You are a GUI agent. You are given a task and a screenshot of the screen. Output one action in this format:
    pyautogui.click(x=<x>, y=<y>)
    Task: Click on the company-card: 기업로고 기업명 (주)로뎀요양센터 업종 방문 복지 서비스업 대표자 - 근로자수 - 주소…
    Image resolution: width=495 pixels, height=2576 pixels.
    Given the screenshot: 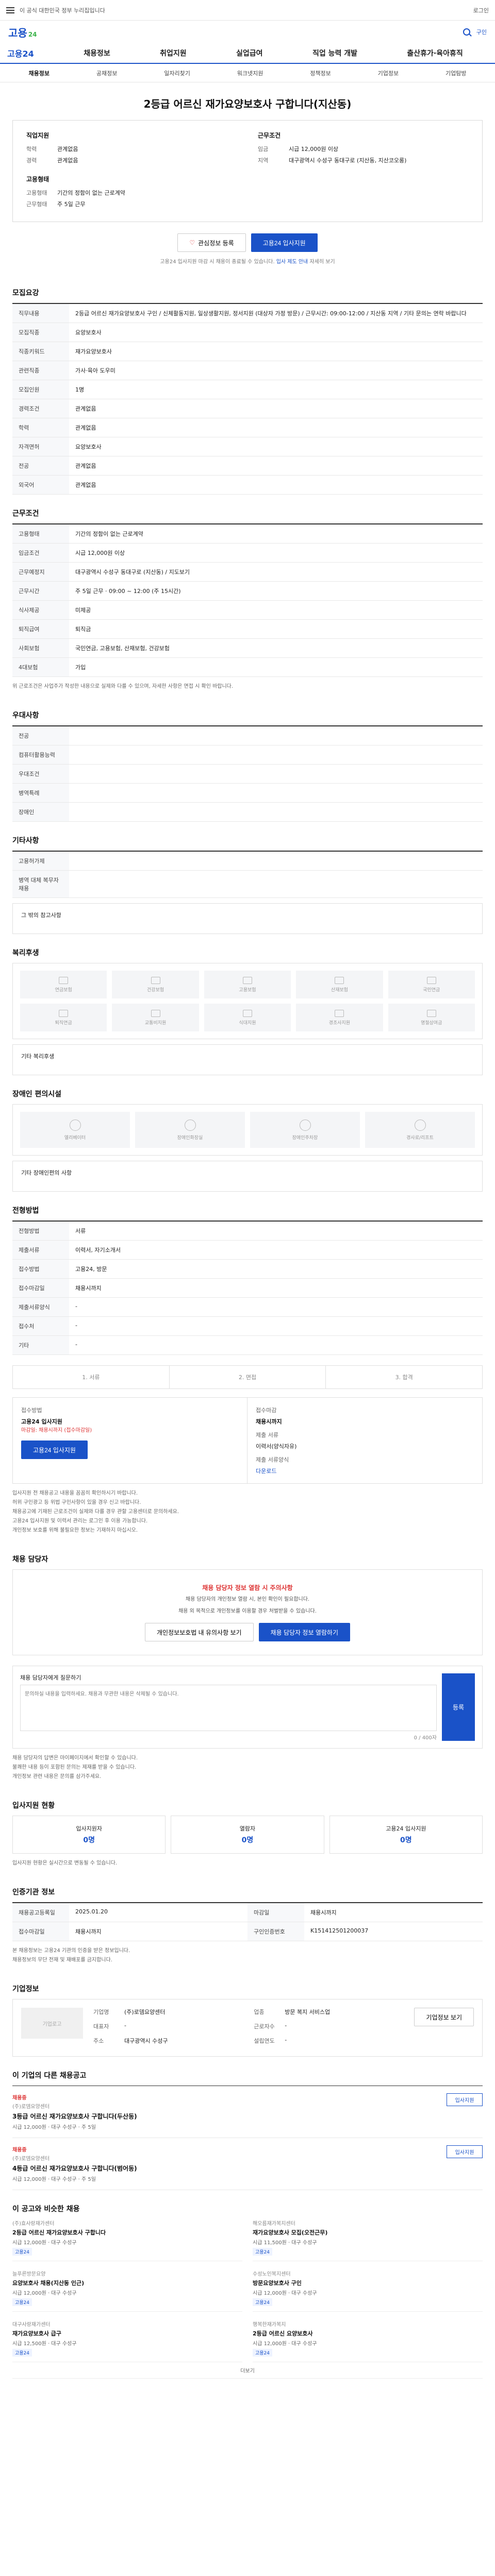 What is the action you would take?
    pyautogui.click(x=247, y=2028)
    